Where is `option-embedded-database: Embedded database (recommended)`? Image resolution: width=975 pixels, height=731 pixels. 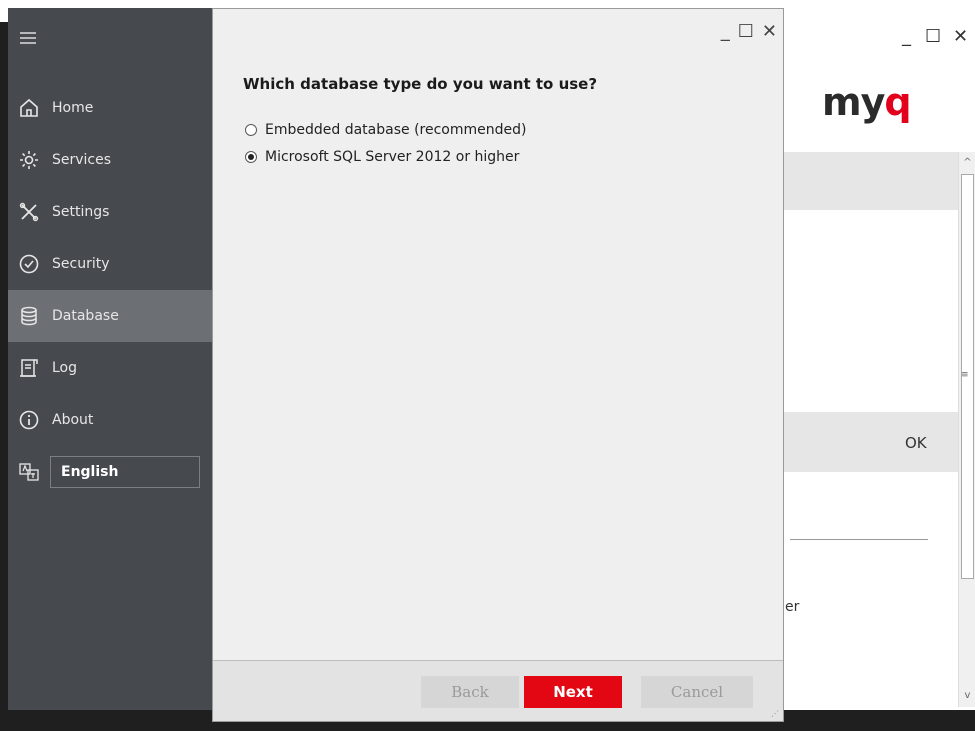
option-embedded-database: Embedded database (recommended) is located at coordinates (385, 130).